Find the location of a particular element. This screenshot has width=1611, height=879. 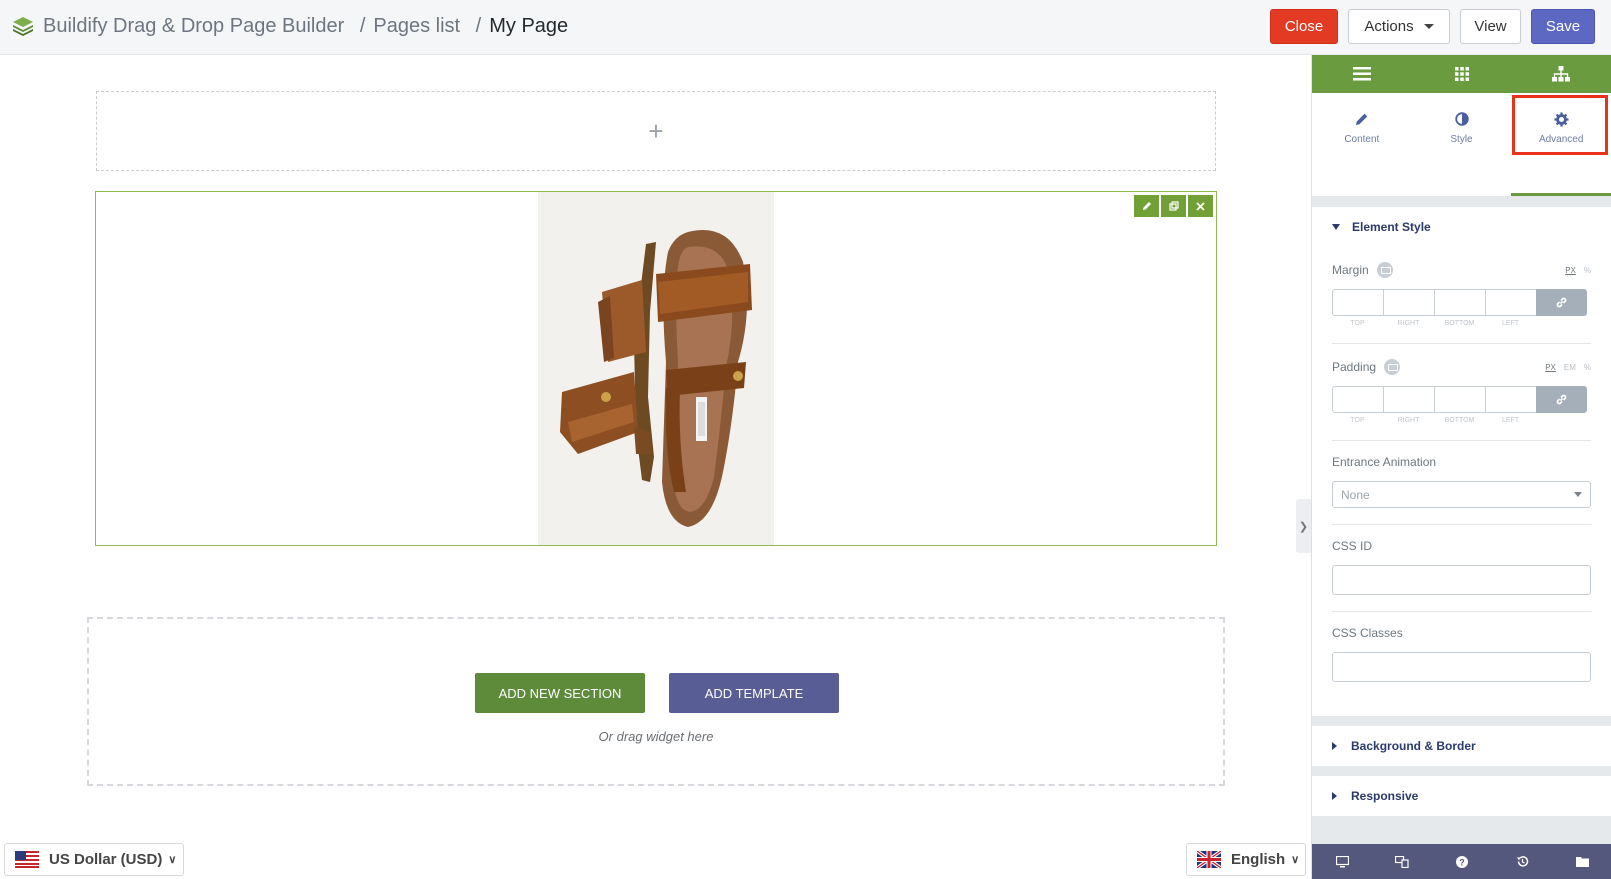

caret-right-icon is located at coordinates (1334, 796).